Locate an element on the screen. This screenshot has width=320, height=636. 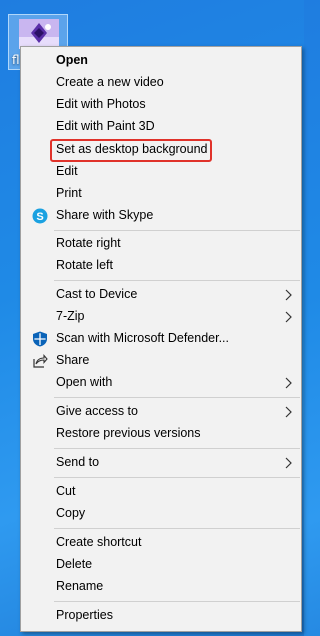
file-name-label: fl is located at coordinates (16, 60).